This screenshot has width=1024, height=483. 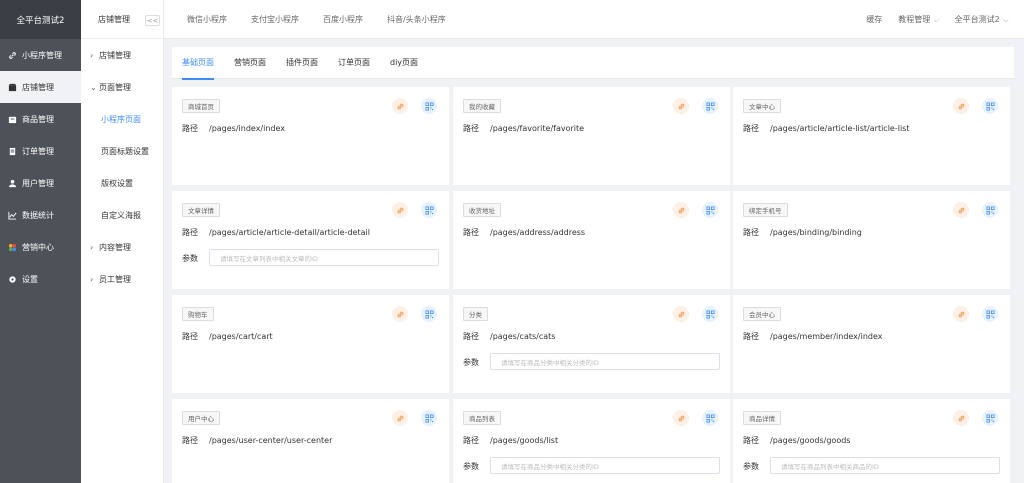 I want to click on brand-title: 全平台测试2, so click(x=40, y=19).